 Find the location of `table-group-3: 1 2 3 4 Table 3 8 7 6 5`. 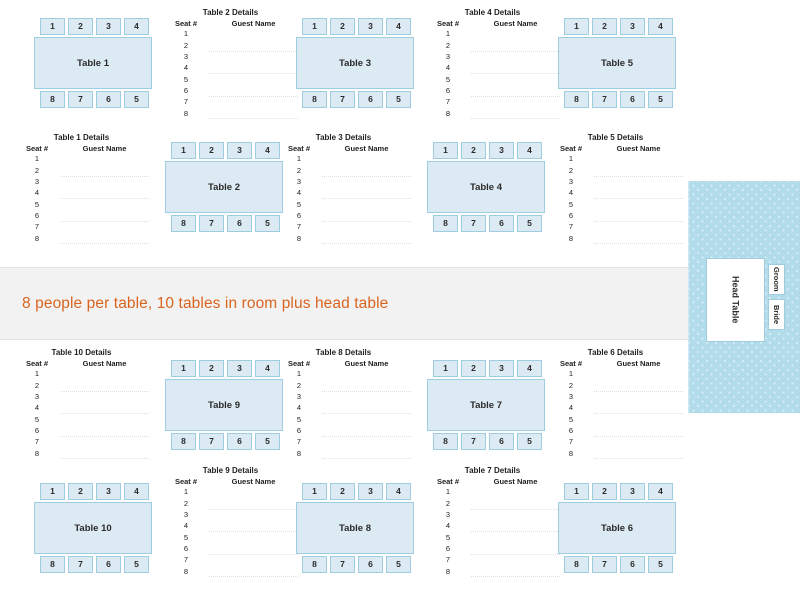

table-group-3: 1 2 3 4 Table 3 8 7 6 5 is located at coordinates (355, 63).